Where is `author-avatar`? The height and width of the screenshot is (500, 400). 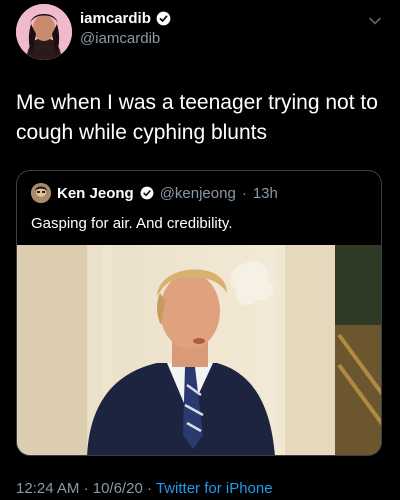 author-avatar is located at coordinates (44, 32).